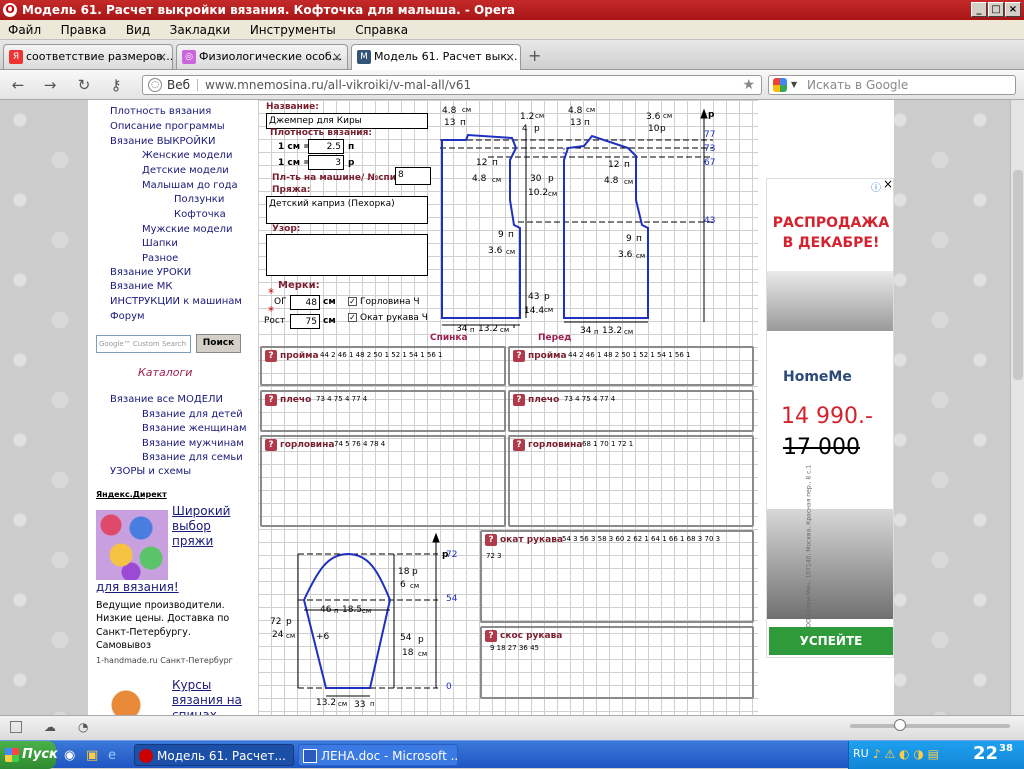  What do you see at coordinates (160, 111) in the screenshot?
I see `nav-density: Плотность вязания` at bounding box center [160, 111].